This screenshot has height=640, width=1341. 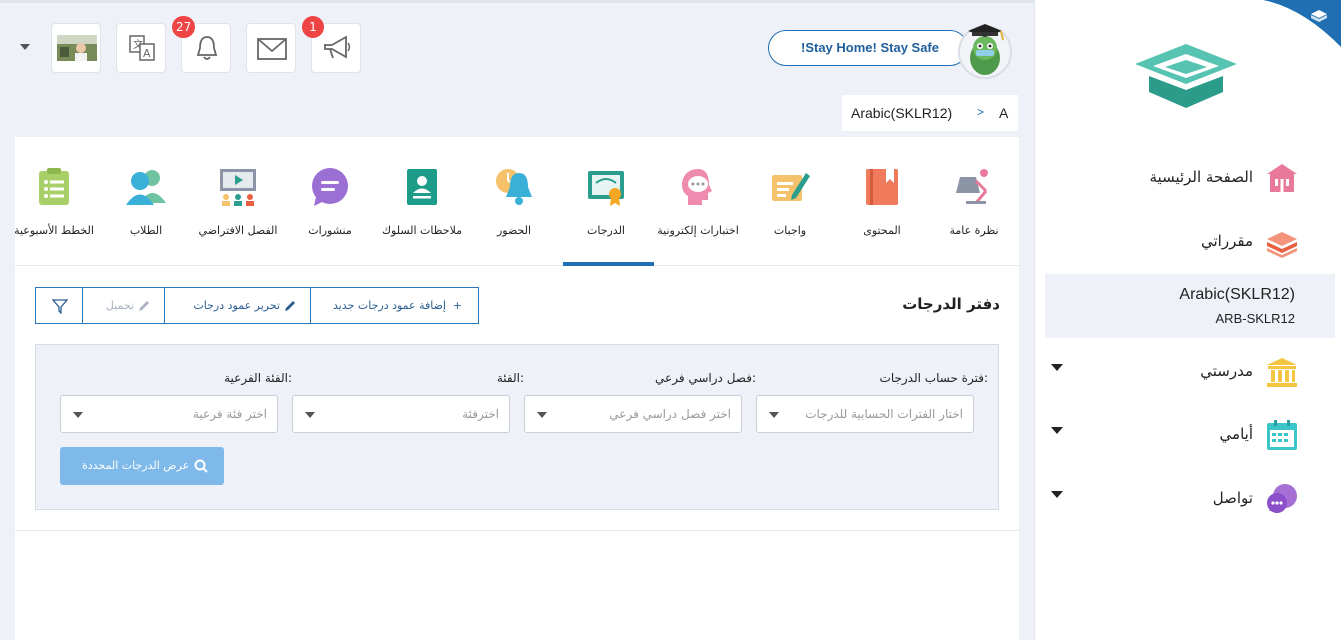 What do you see at coordinates (1227, 241) in the screenshot?
I see `sidebar-item-label: مقرراتي` at bounding box center [1227, 241].